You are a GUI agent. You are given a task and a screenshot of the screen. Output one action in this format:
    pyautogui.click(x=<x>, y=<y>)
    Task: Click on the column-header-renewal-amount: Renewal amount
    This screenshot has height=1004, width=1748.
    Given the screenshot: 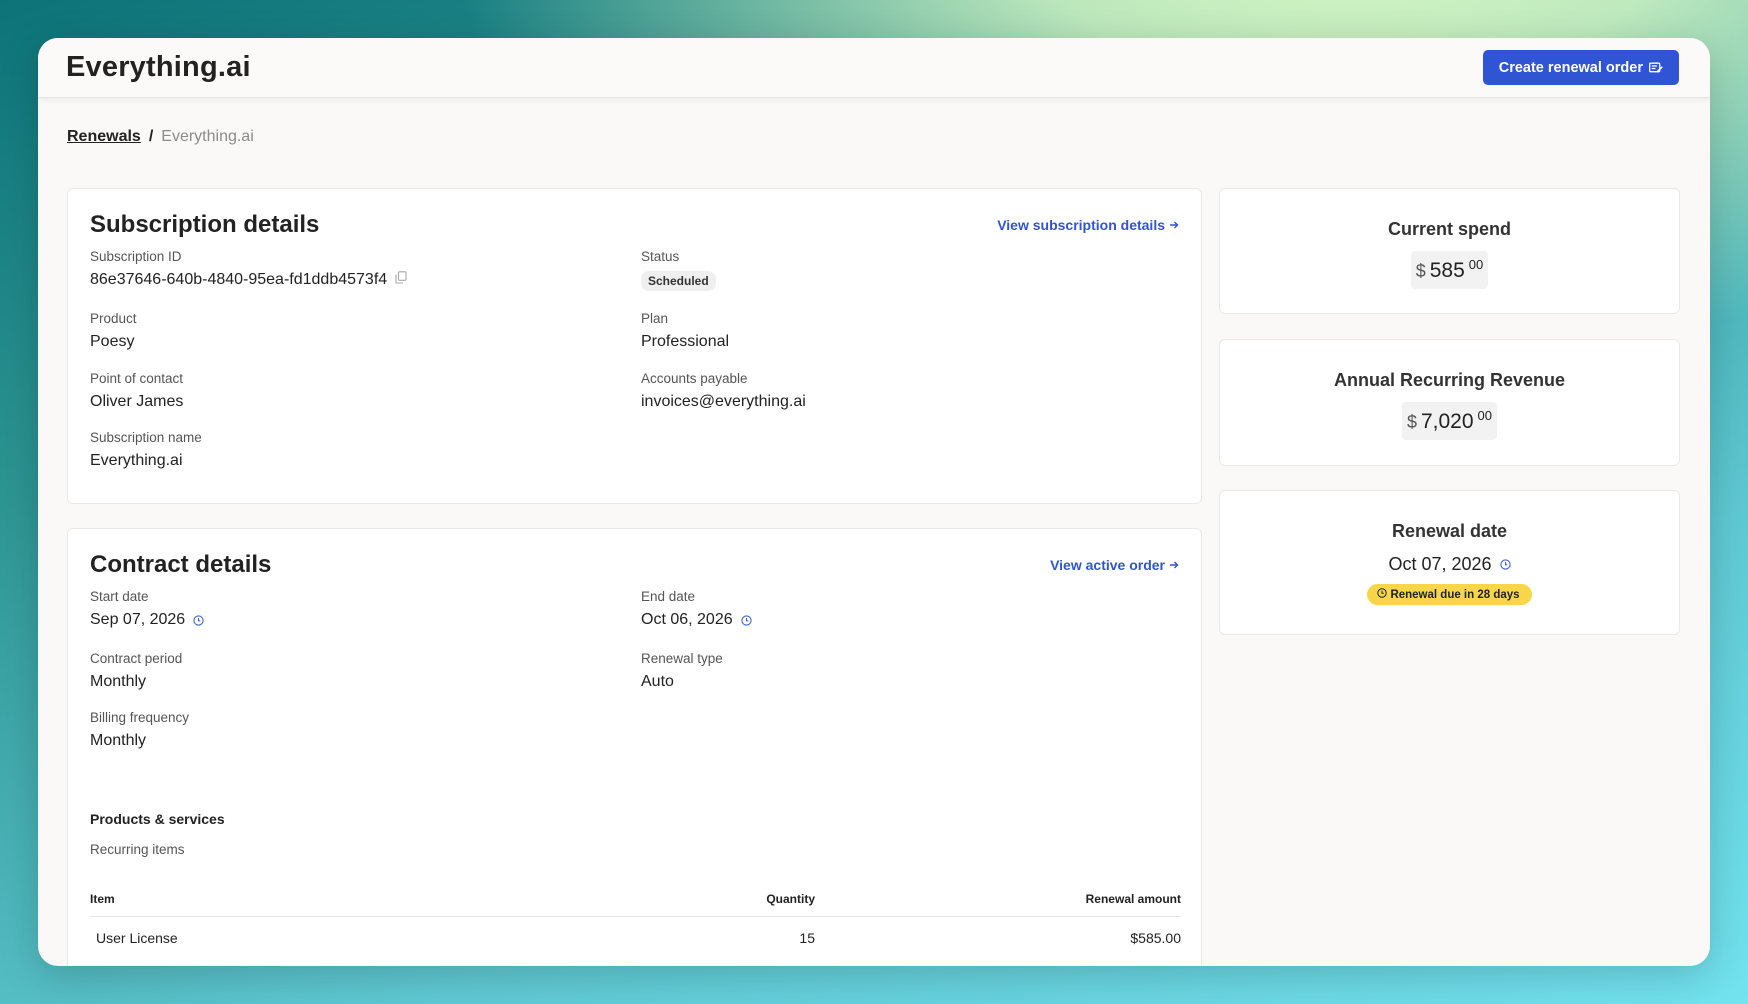 What is the action you would take?
    pyautogui.click(x=1133, y=898)
    